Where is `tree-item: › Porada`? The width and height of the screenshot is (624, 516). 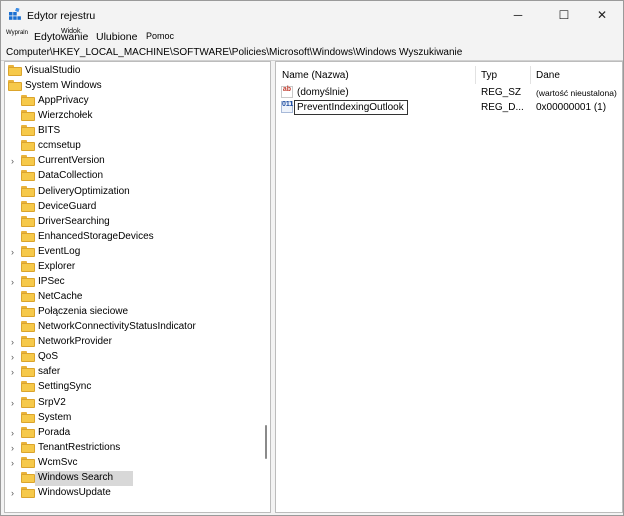 tree-item: › Porada is located at coordinates (132, 433).